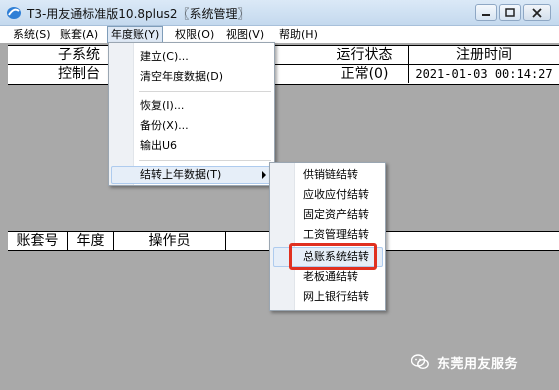  Describe the element at coordinates (333, 256) in the screenshot. I see `annotation-highlight-box` at that location.